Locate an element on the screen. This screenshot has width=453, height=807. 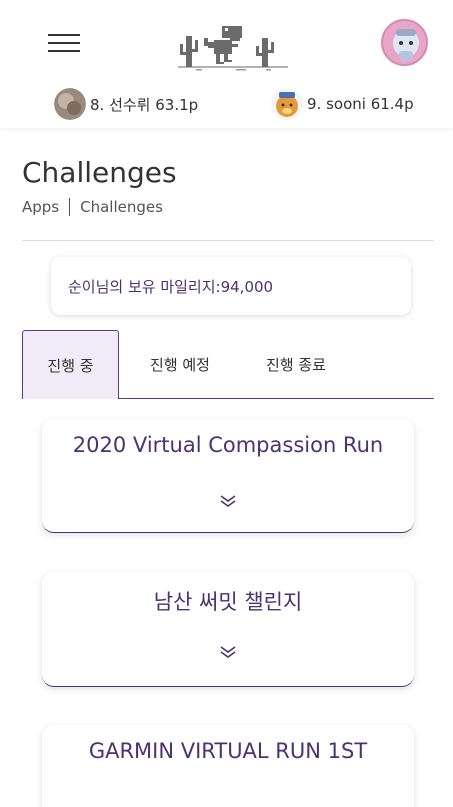
ranking-label: 8. 선수뤼 63.1p is located at coordinates (144, 104).